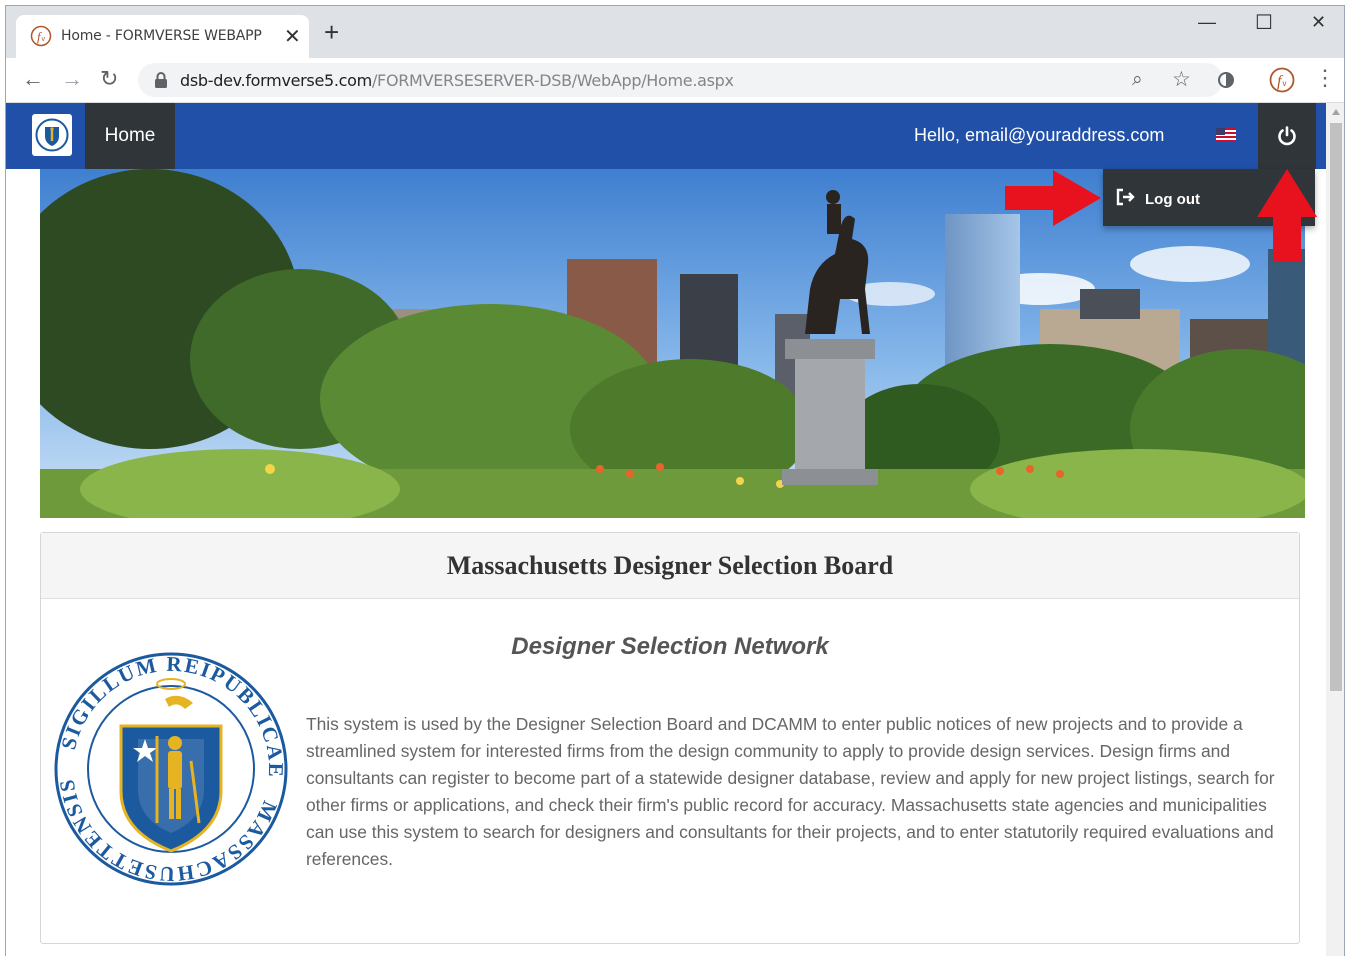 Image resolution: width=1350 pixels, height=956 pixels. I want to click on annotation-arrow-right-icon, so click(1053, 198).